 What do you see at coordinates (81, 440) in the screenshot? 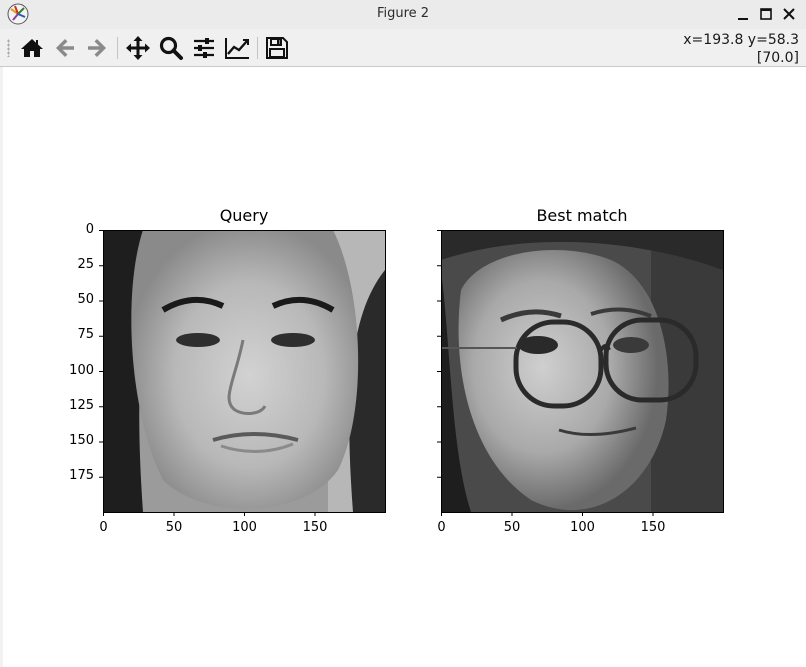
I see `y-tick-label: 150` at bounding box center [81, 440].